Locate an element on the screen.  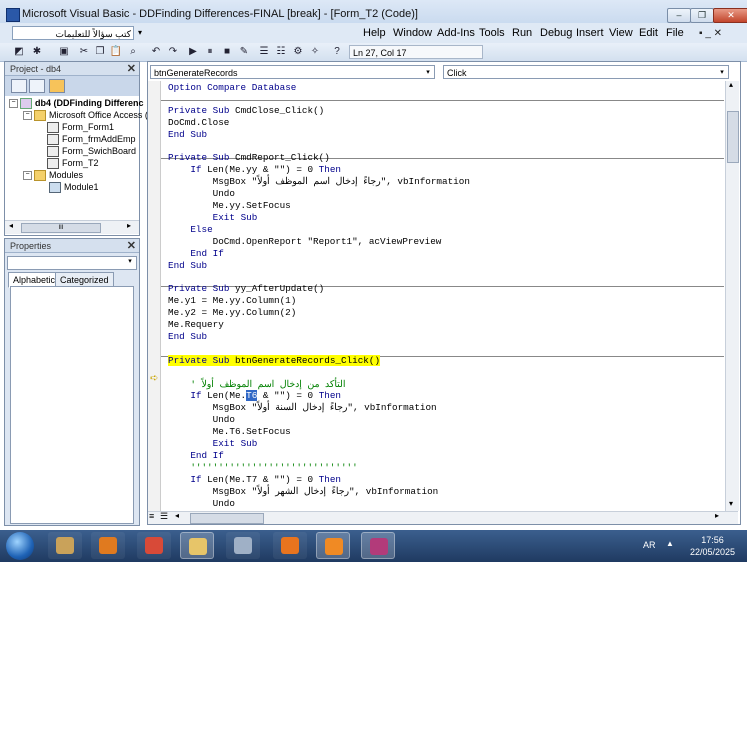
help-icon: ? is located at coordinates (337, 51).